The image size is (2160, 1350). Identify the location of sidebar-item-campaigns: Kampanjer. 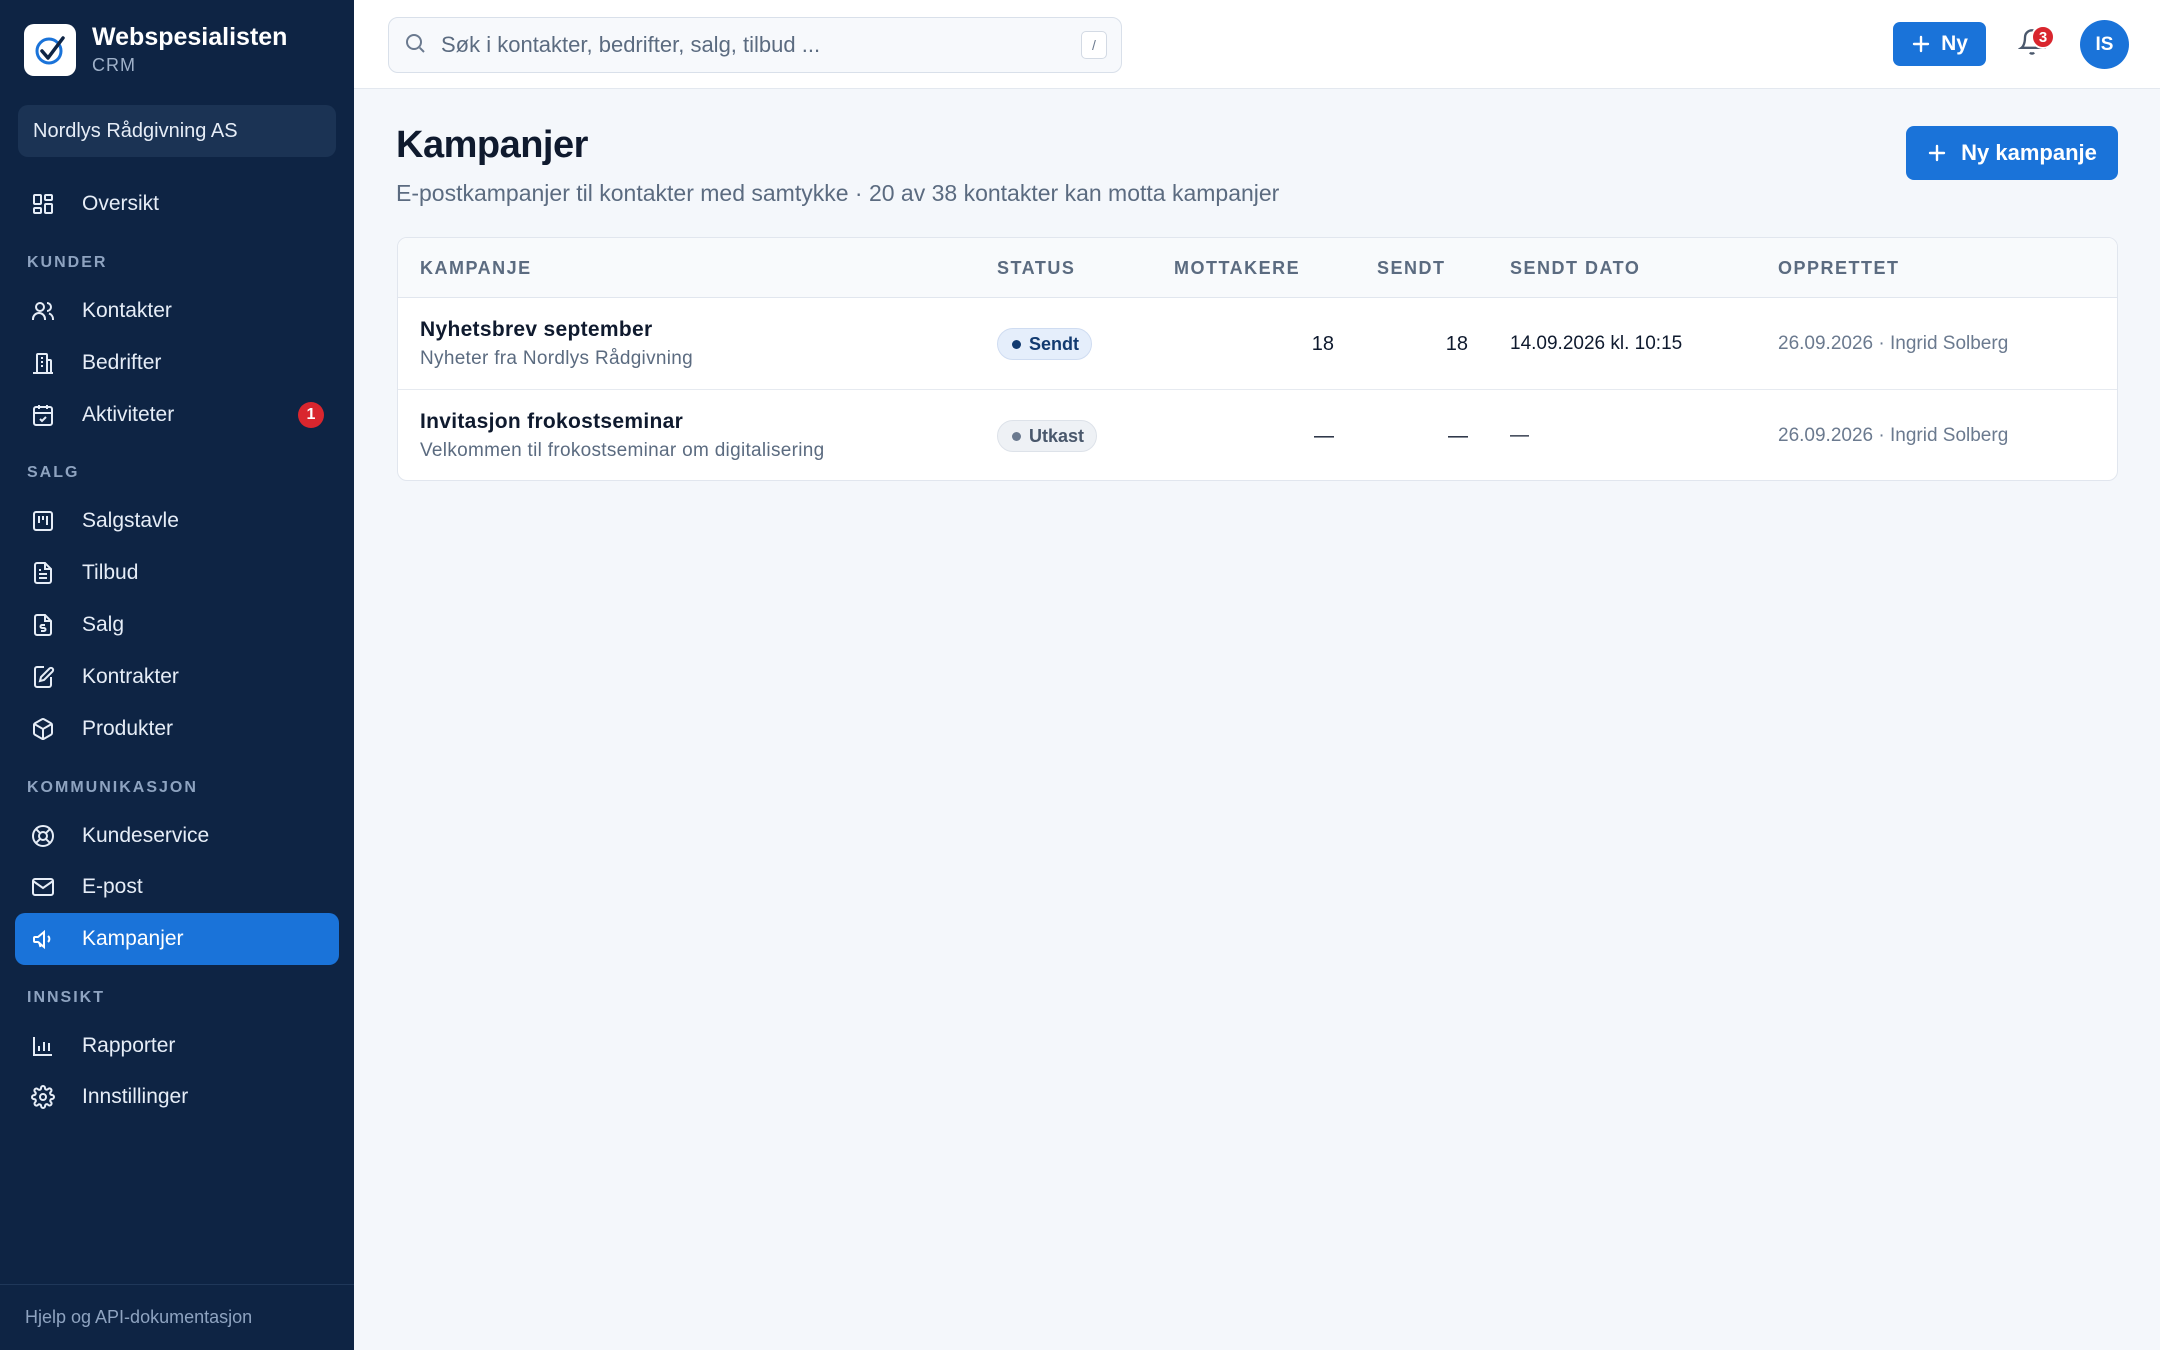
(177, 939).